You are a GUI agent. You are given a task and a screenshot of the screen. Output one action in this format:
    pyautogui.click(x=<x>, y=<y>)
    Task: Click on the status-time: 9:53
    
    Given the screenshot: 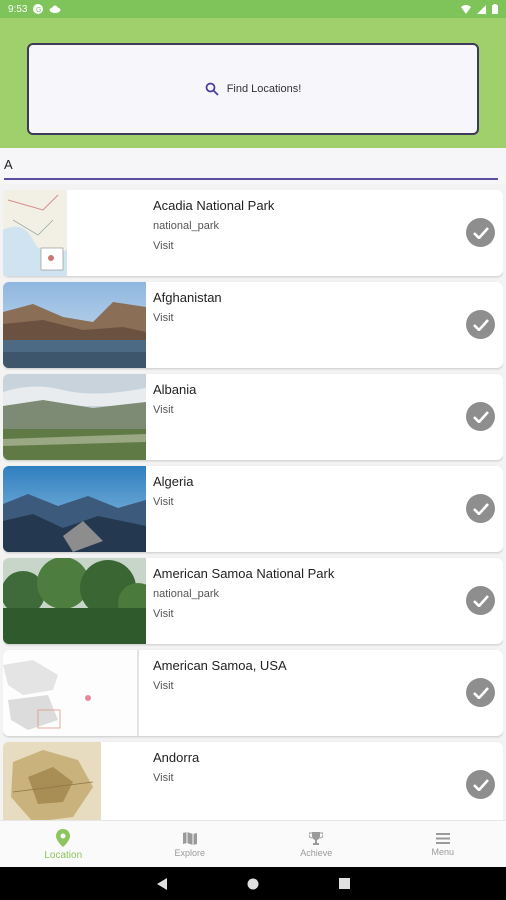 What is the action you would take?
    pyautogui.click(x=18, y=9)
    